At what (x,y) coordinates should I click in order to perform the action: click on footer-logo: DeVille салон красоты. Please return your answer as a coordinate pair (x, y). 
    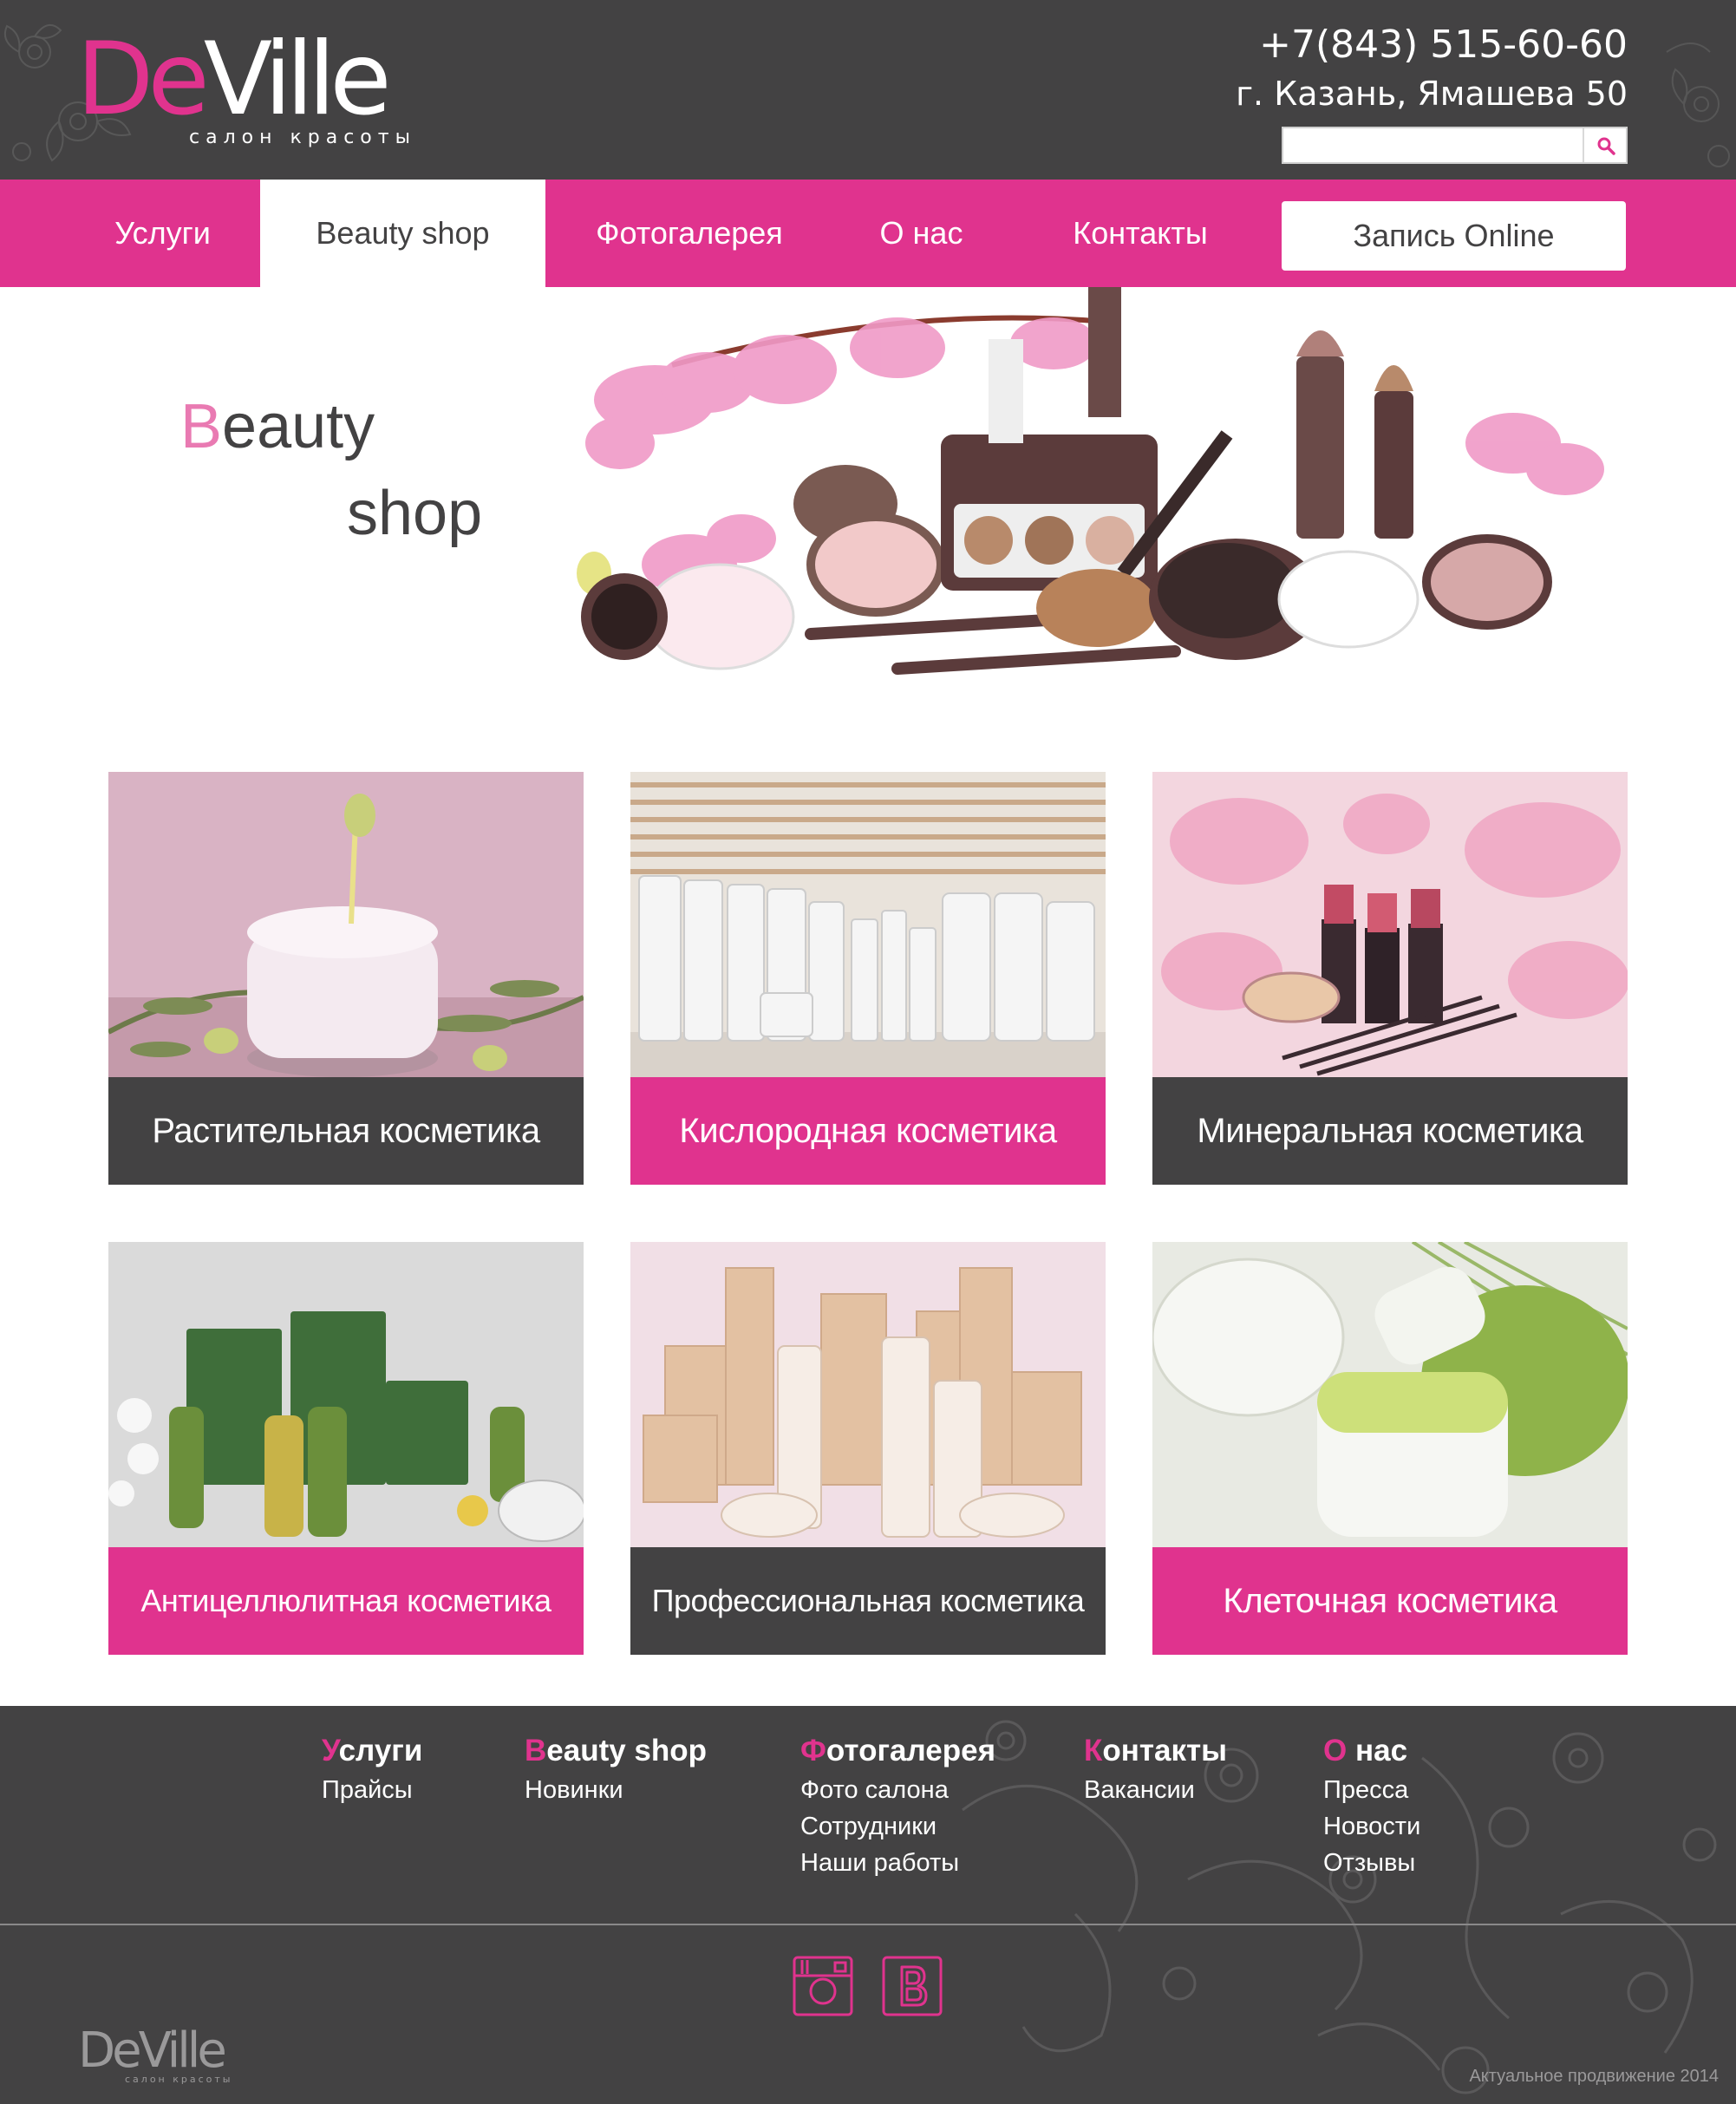
    Looking at the image, I should click on (156, 2057).